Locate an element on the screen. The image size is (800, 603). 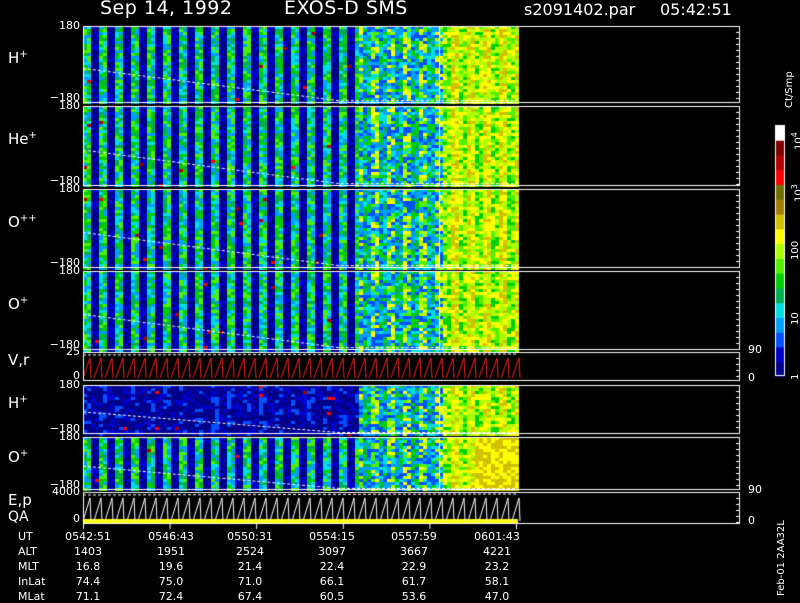
panel-label: E,p is located at coordinates (20, 500).